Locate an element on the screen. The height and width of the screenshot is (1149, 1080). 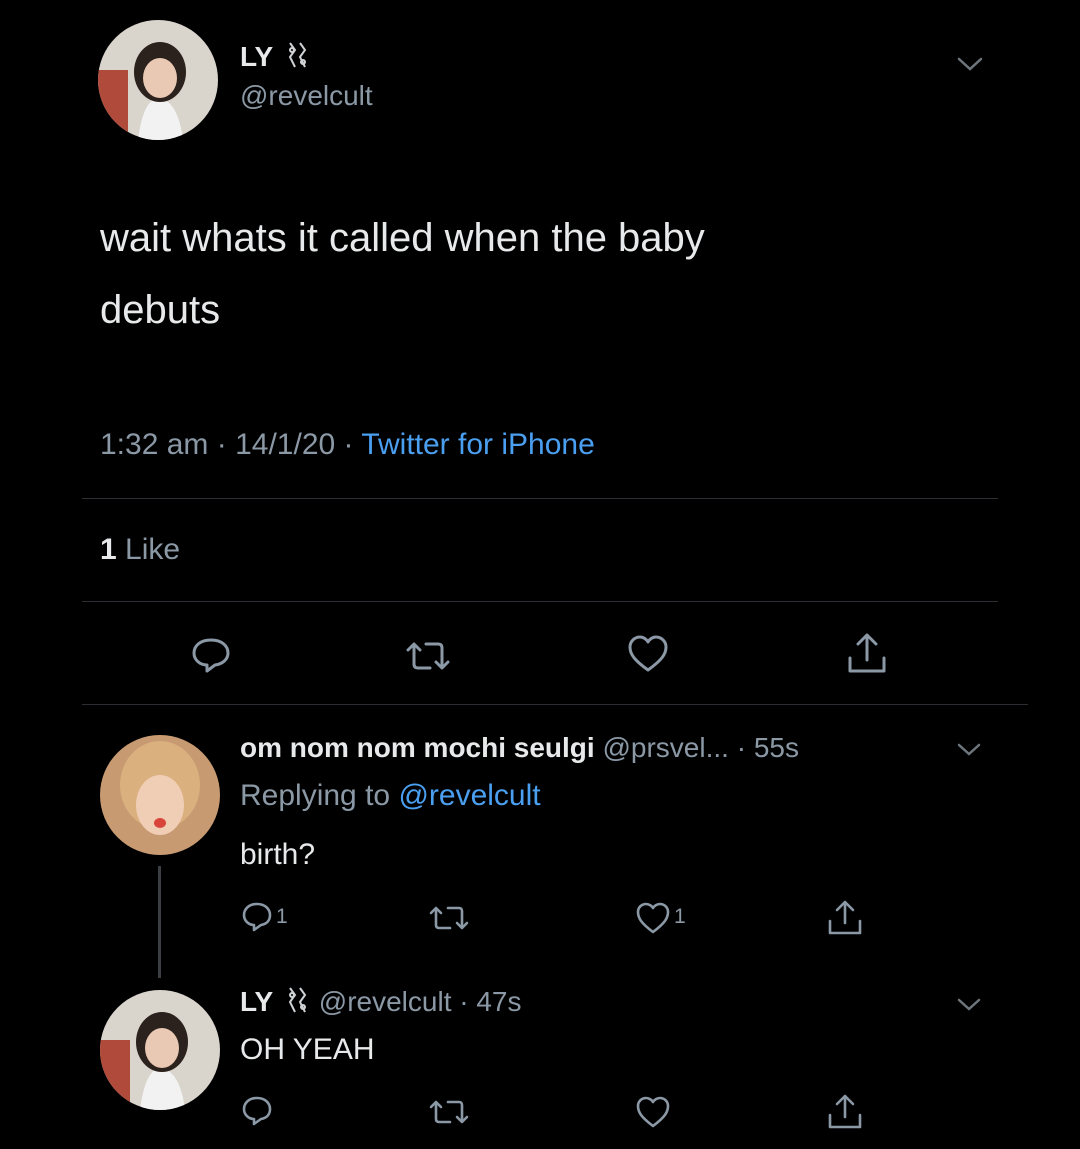
tweet-date: 14/1/20 is located at coordinates (285, 444).